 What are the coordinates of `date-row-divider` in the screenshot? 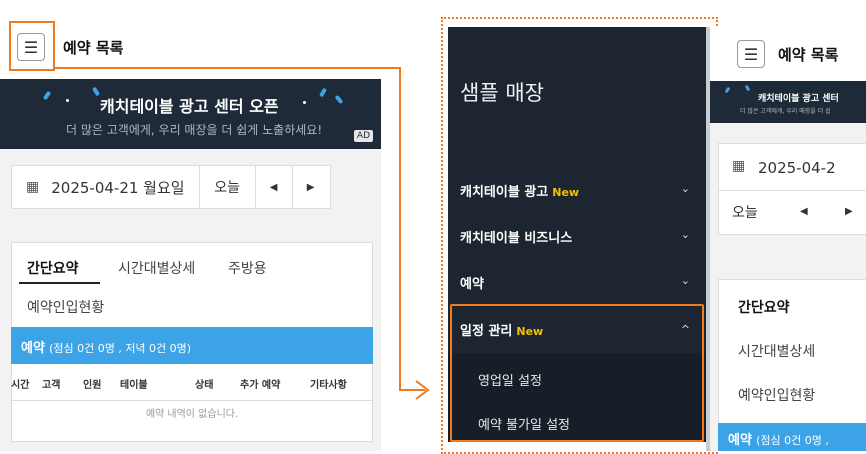 It's located at (792, 190).